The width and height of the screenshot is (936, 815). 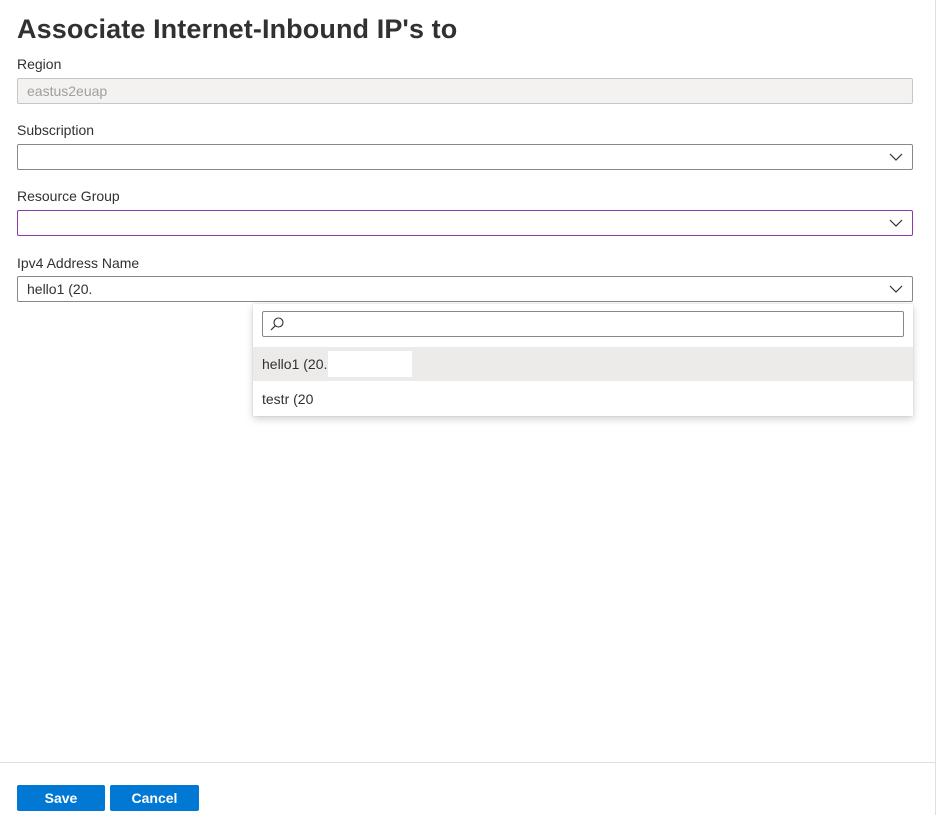 What do you see at coordinates (295, 364) in the screenshot?
I see `option-label: hello1 (20.` at bounding box center [295, 364].